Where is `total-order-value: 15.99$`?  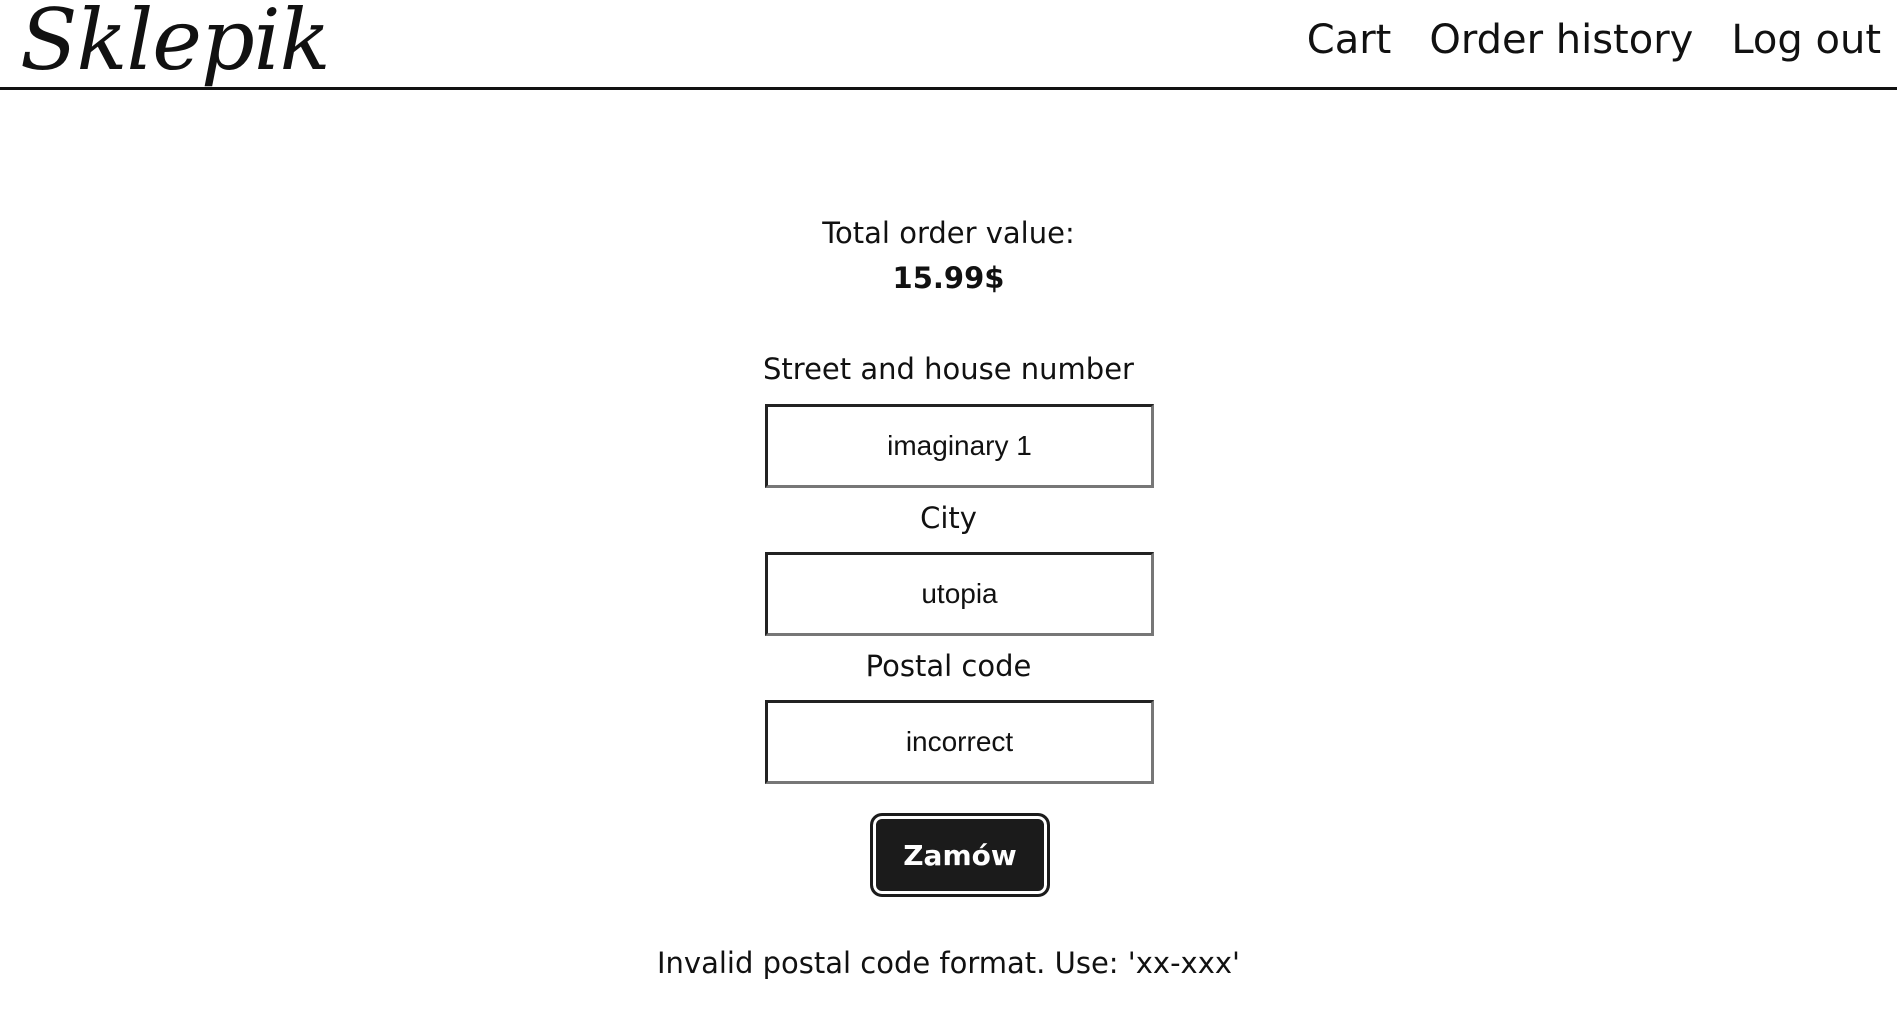
total-order-value: 15.99$ is located at coordinates (948, 278).